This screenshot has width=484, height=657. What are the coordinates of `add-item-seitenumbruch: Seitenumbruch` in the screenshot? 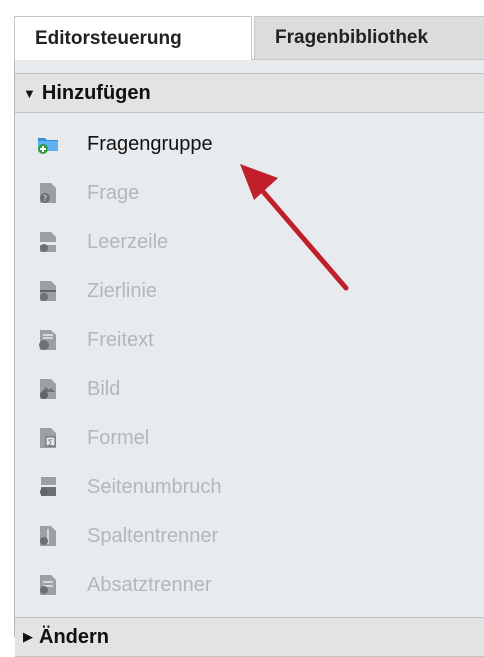 It's located at (249, 487).